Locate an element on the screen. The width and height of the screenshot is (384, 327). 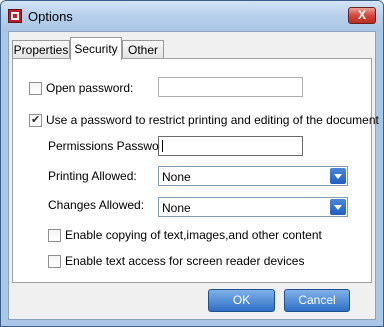
title-bar: Options X is located at coordinates (192, 16).